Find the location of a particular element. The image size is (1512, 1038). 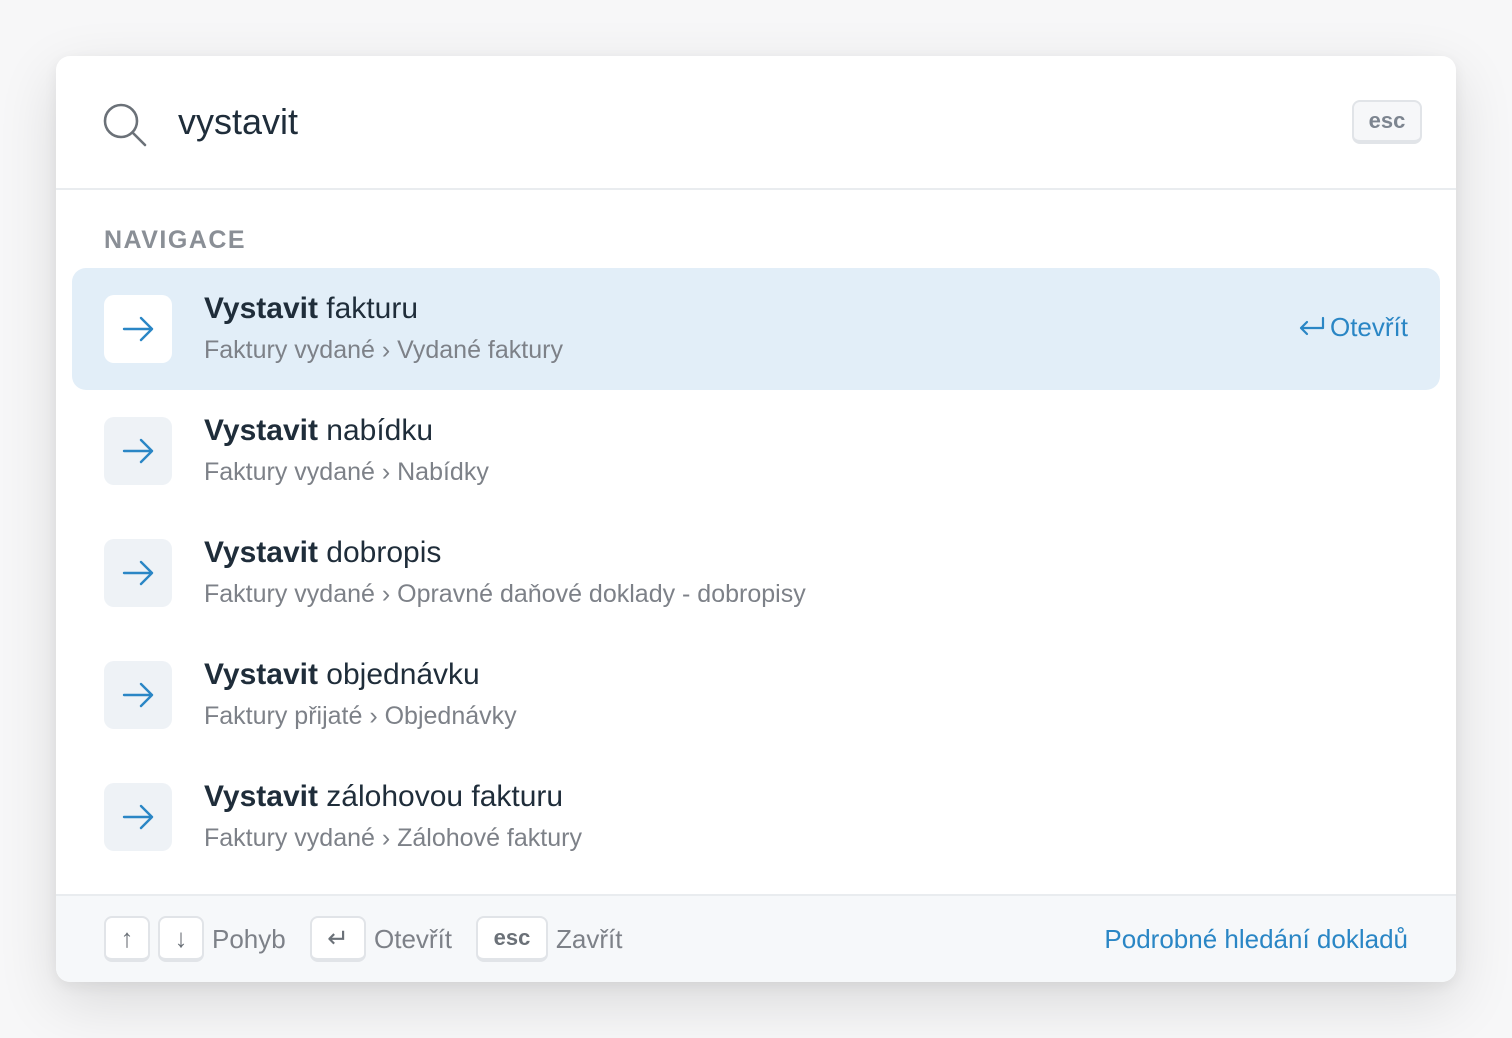

result-title-rest: objednávku is located at coordinates (398, 674).